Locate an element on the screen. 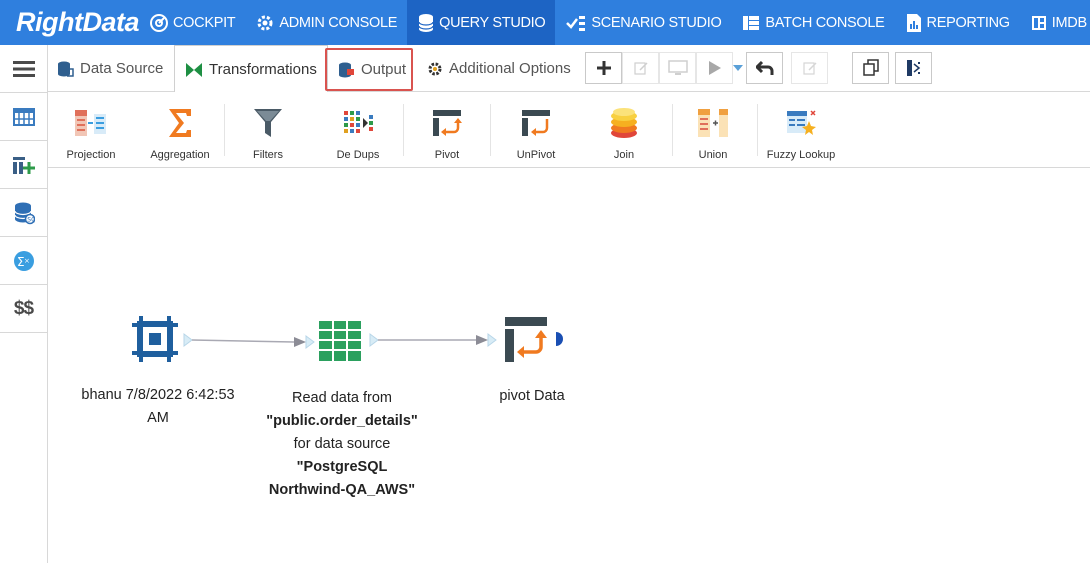  nav-query-studio-label: QUERY STUDIO is located at coordinates (492, 22).